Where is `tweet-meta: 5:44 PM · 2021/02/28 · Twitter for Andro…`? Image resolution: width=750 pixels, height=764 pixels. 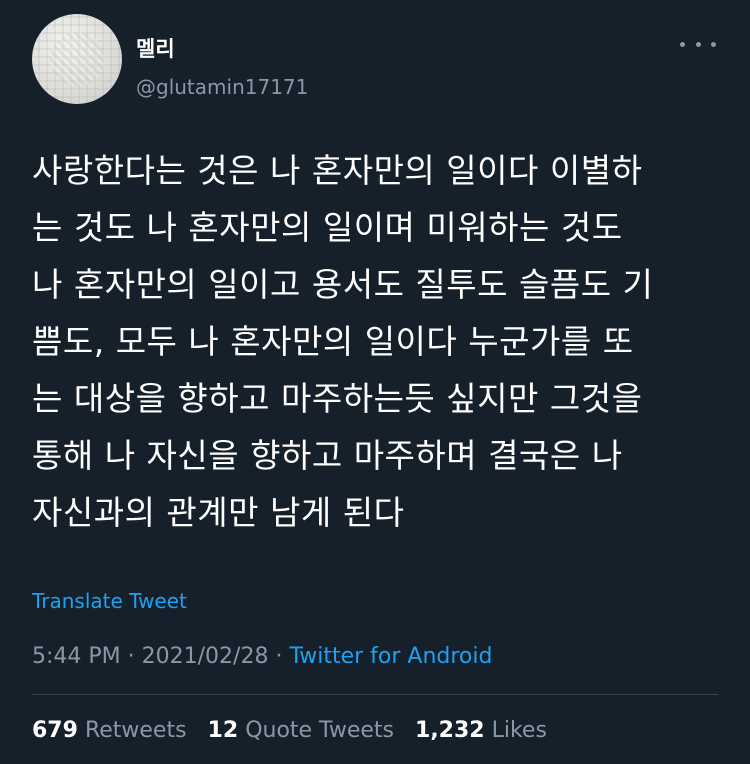 tweet-meta: 5:44 PM · 2021/02/28 · Twitter for Andro… is located at coordinates (262, 657).